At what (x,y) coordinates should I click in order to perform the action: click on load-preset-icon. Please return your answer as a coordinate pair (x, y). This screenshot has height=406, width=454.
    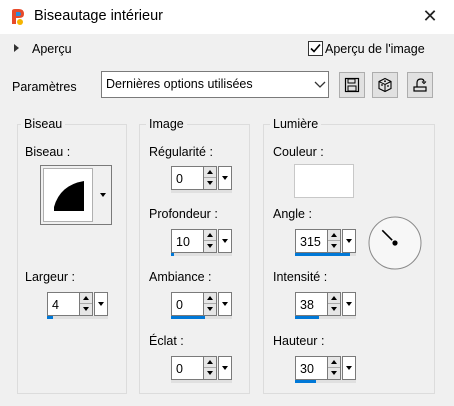
    Looking at the image, I should click on (385, 85).